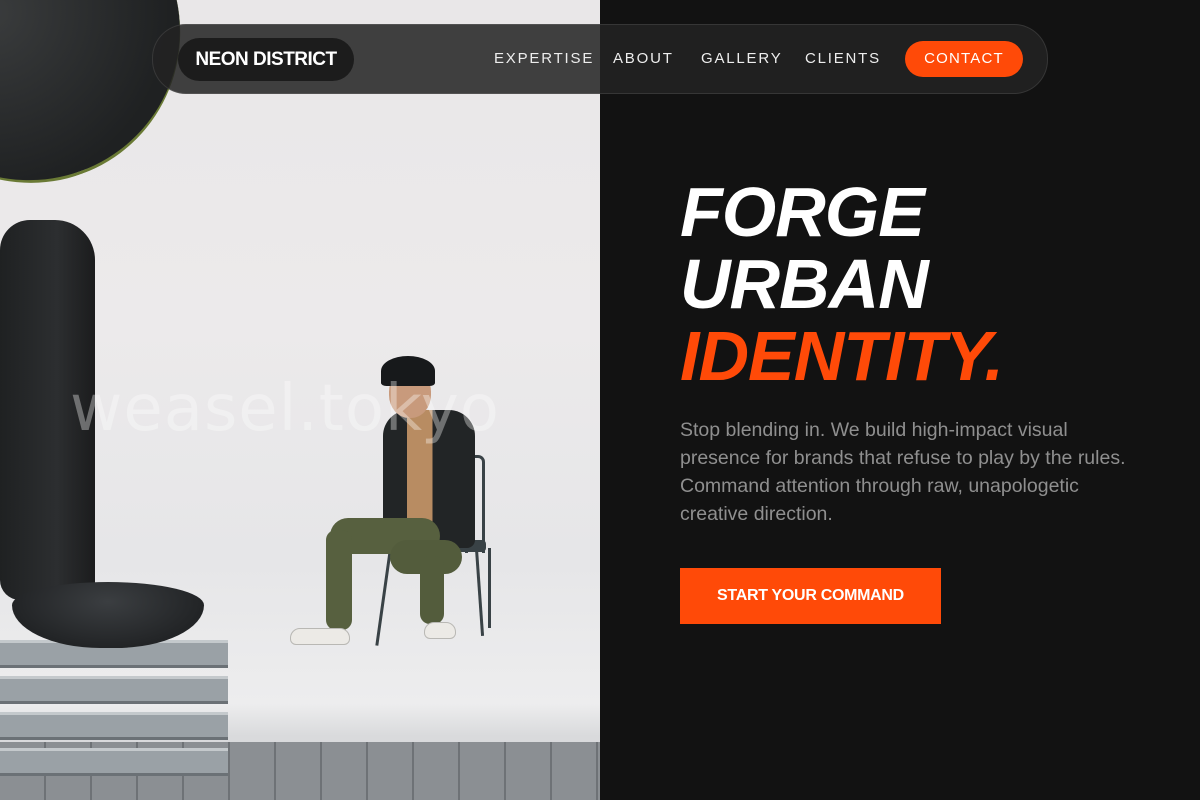 Image resolution: width=1200 pixels, height=800 pixels. What do you see at coordinates (810, 596) in the screenshot?
I see `start-command-button: START YOUR COMMAND` at bounding box center [810, 596].